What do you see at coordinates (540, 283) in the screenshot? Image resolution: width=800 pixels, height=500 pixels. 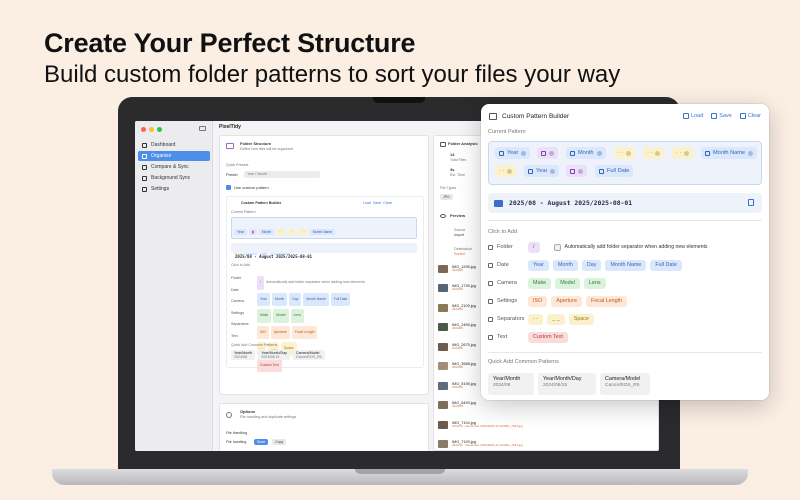 I see `add-make: Make` at bounding box center [540, 283].